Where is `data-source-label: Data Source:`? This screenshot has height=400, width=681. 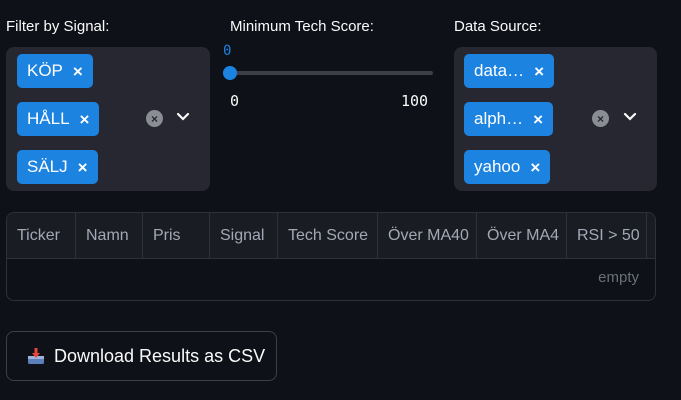 data-source-label: Data Source: is located at coordinates (498, 26).